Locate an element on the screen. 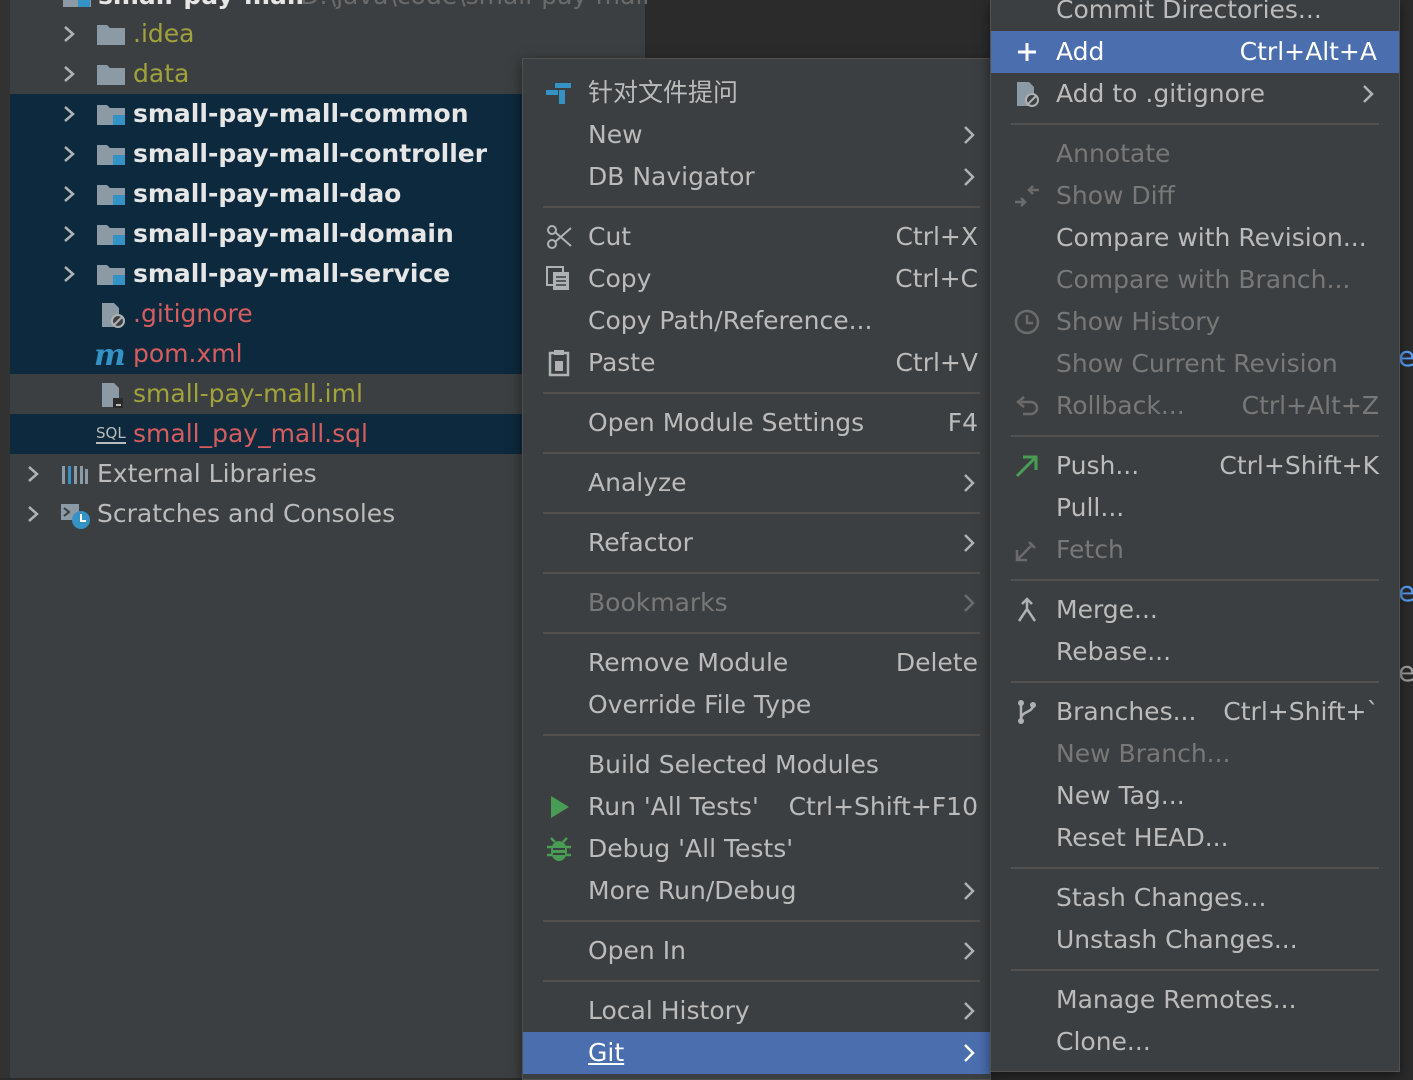  tree-item-label: Scratches and Consoles is located at coordinates (246, 513).